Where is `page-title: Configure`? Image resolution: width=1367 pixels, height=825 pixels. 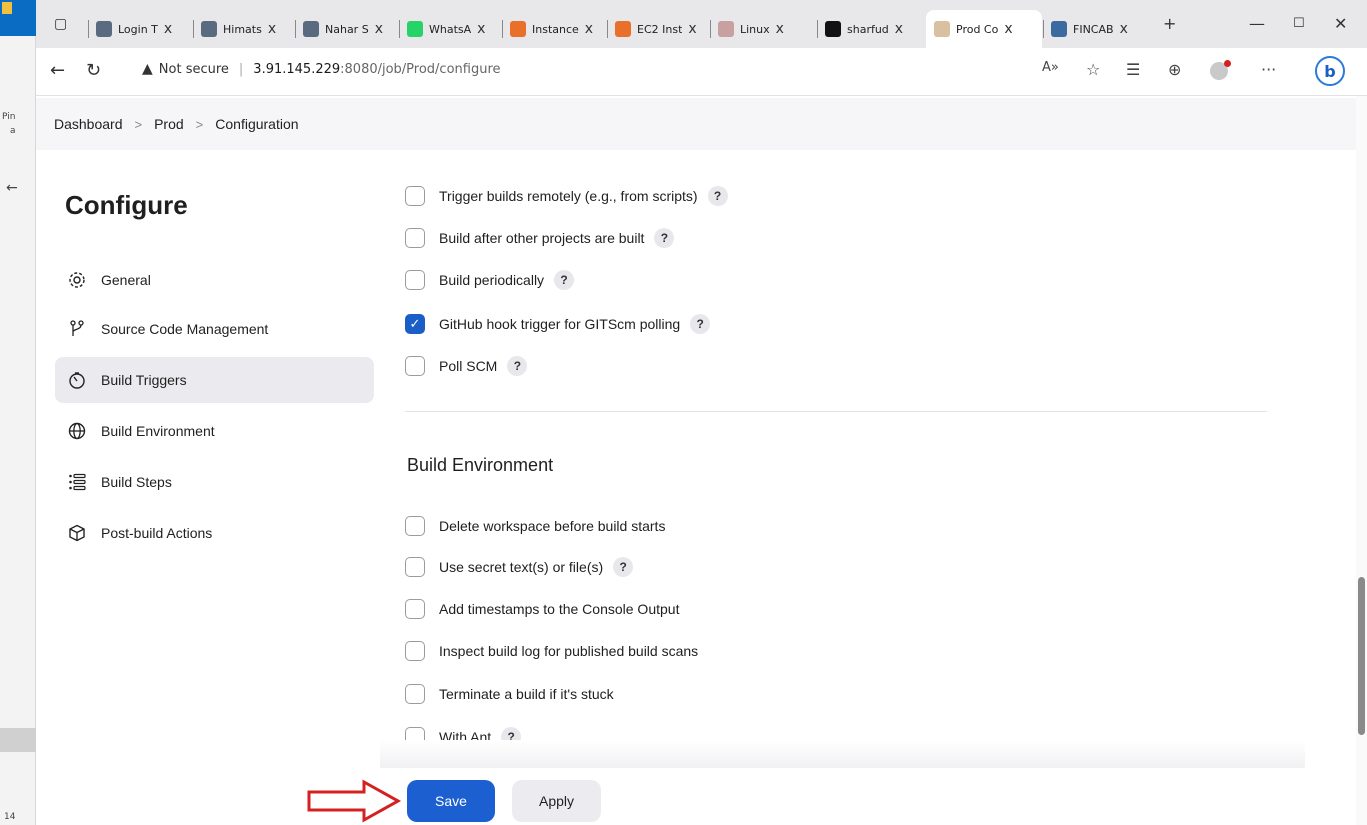 page-title: Configure is located at coordinates (126, 205).